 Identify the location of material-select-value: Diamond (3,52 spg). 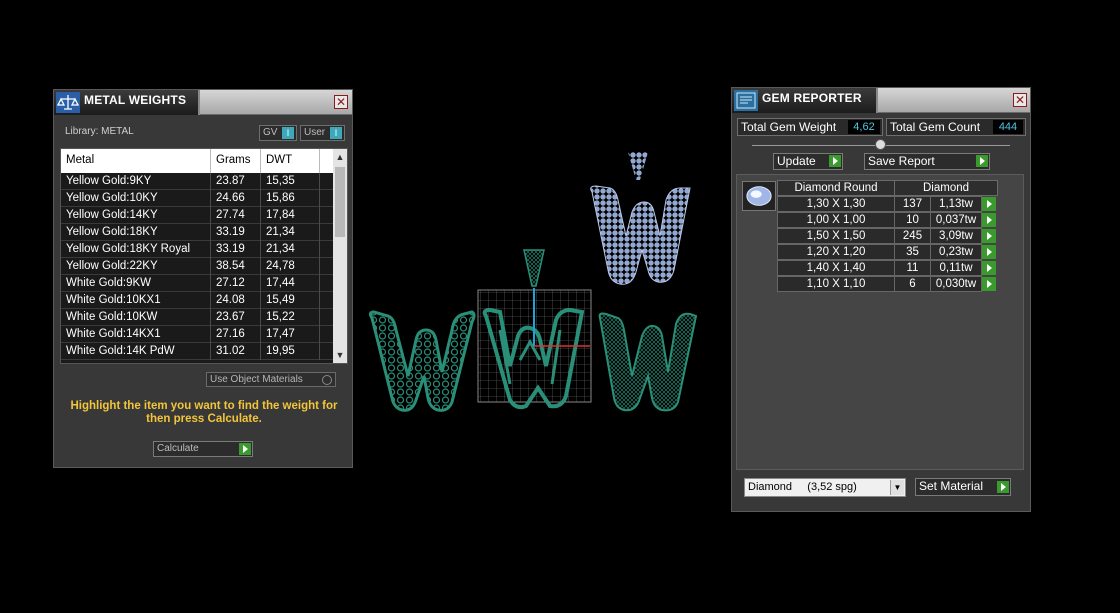
(802, 487).